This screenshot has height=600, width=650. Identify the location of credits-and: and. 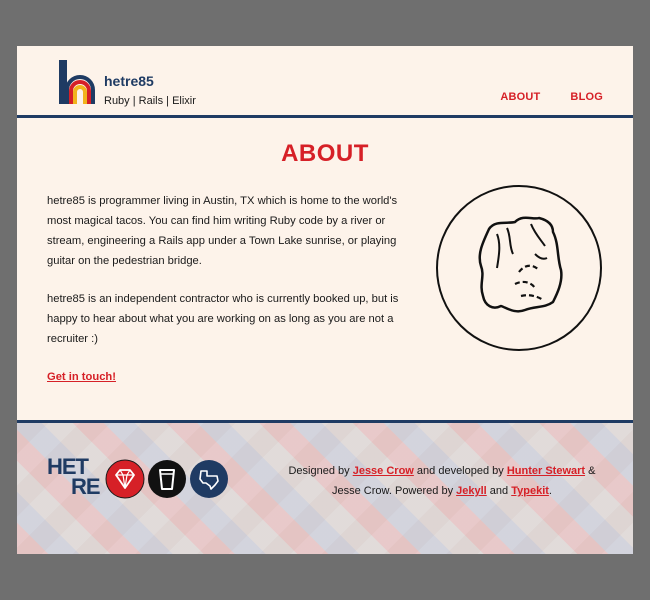
(499, 491).